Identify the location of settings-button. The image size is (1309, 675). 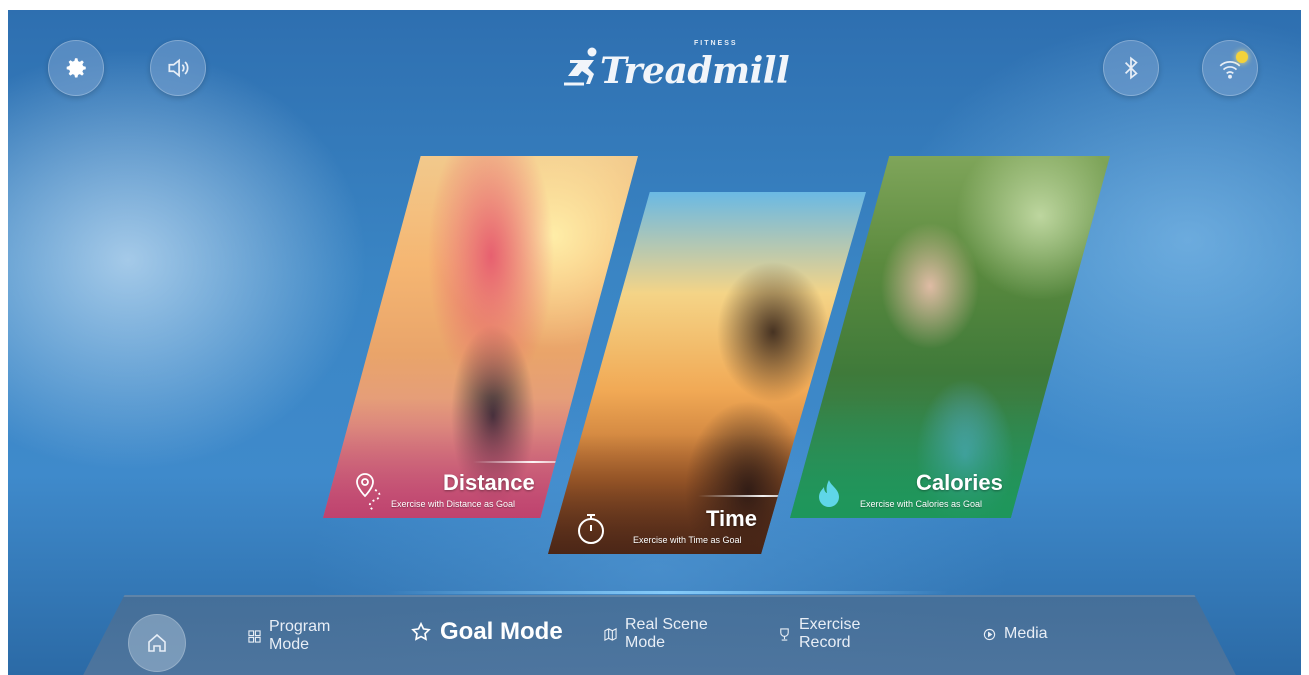
(76, 68).